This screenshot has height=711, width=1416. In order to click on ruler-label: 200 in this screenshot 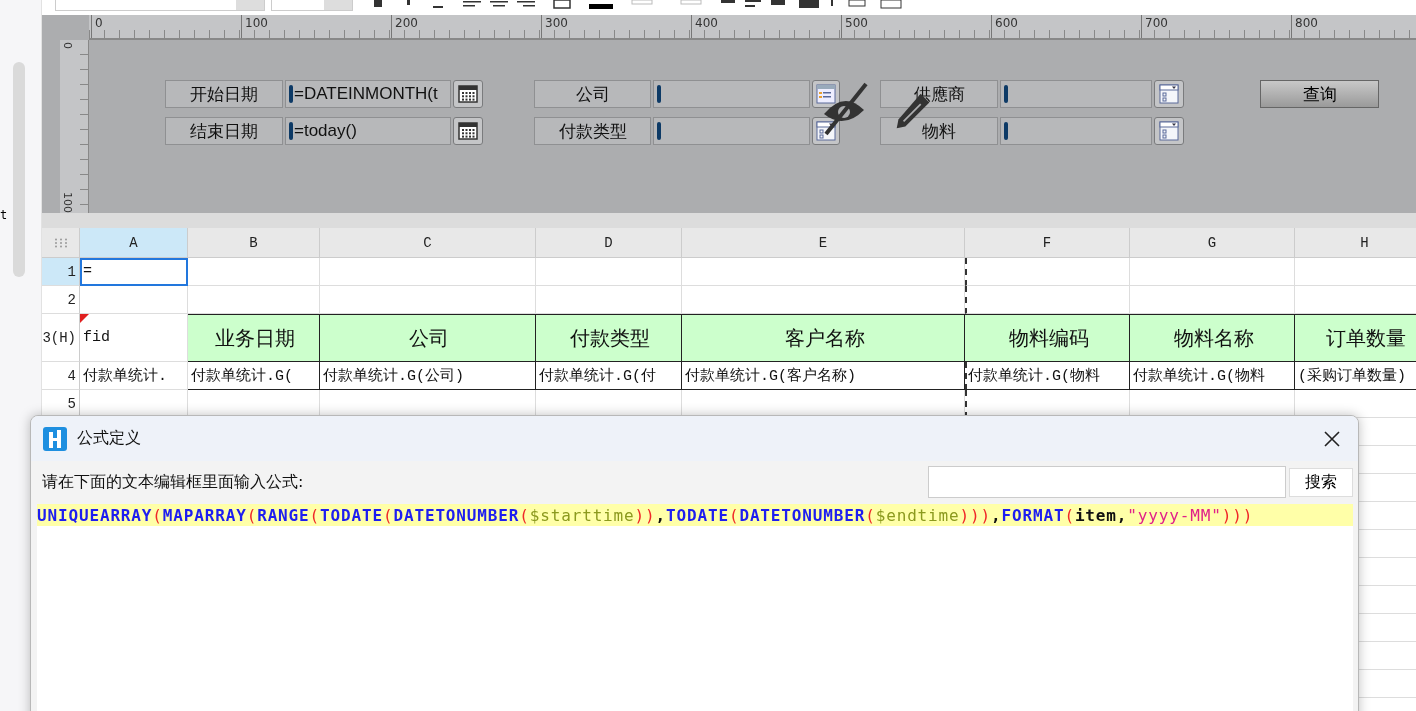, I will do `click(466, 26)`.